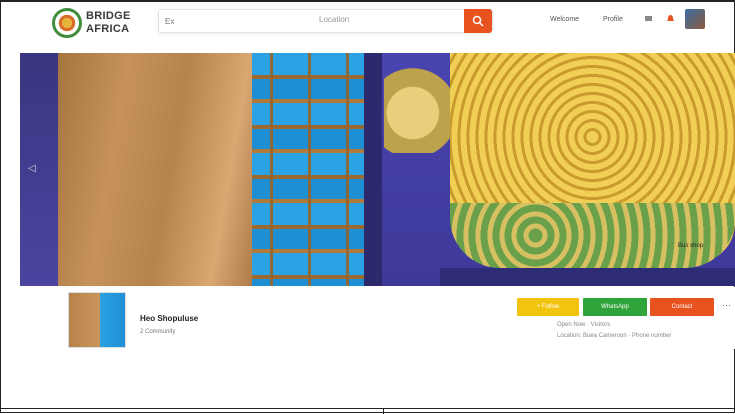 The image size is (735, 414). What do you see at coordinates (374, 169) in the screenshot?
I see `banner-divider` at bounding box center [374, 169].